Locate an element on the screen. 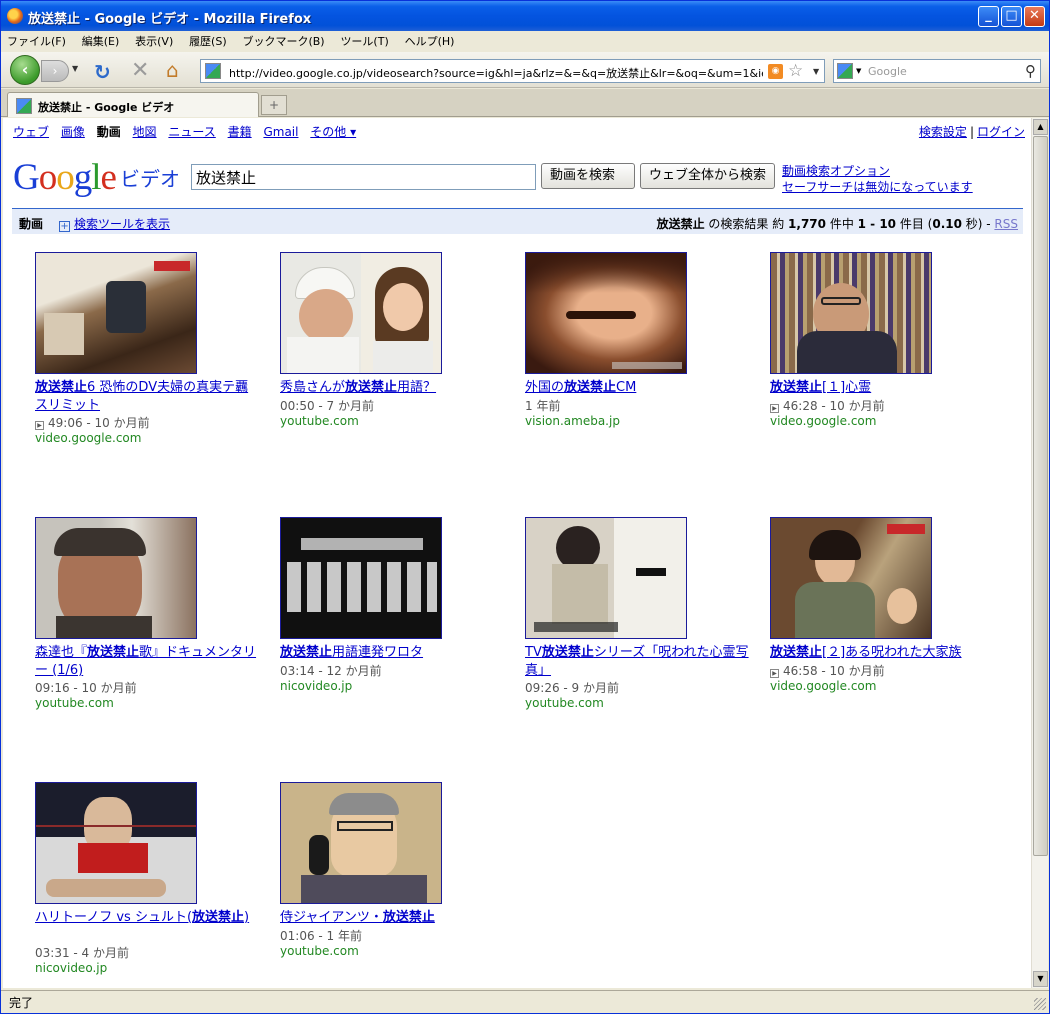  back-button: ‹ is located at coordinates (25, 70).